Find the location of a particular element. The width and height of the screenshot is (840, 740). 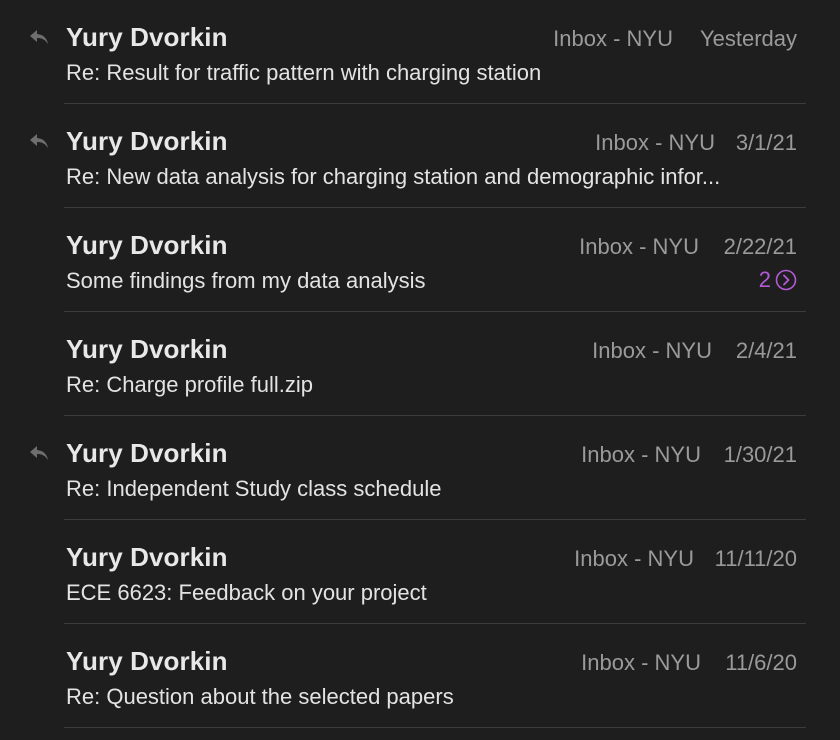

message-date: 2/22/21 is located at coordinates (760, 246).